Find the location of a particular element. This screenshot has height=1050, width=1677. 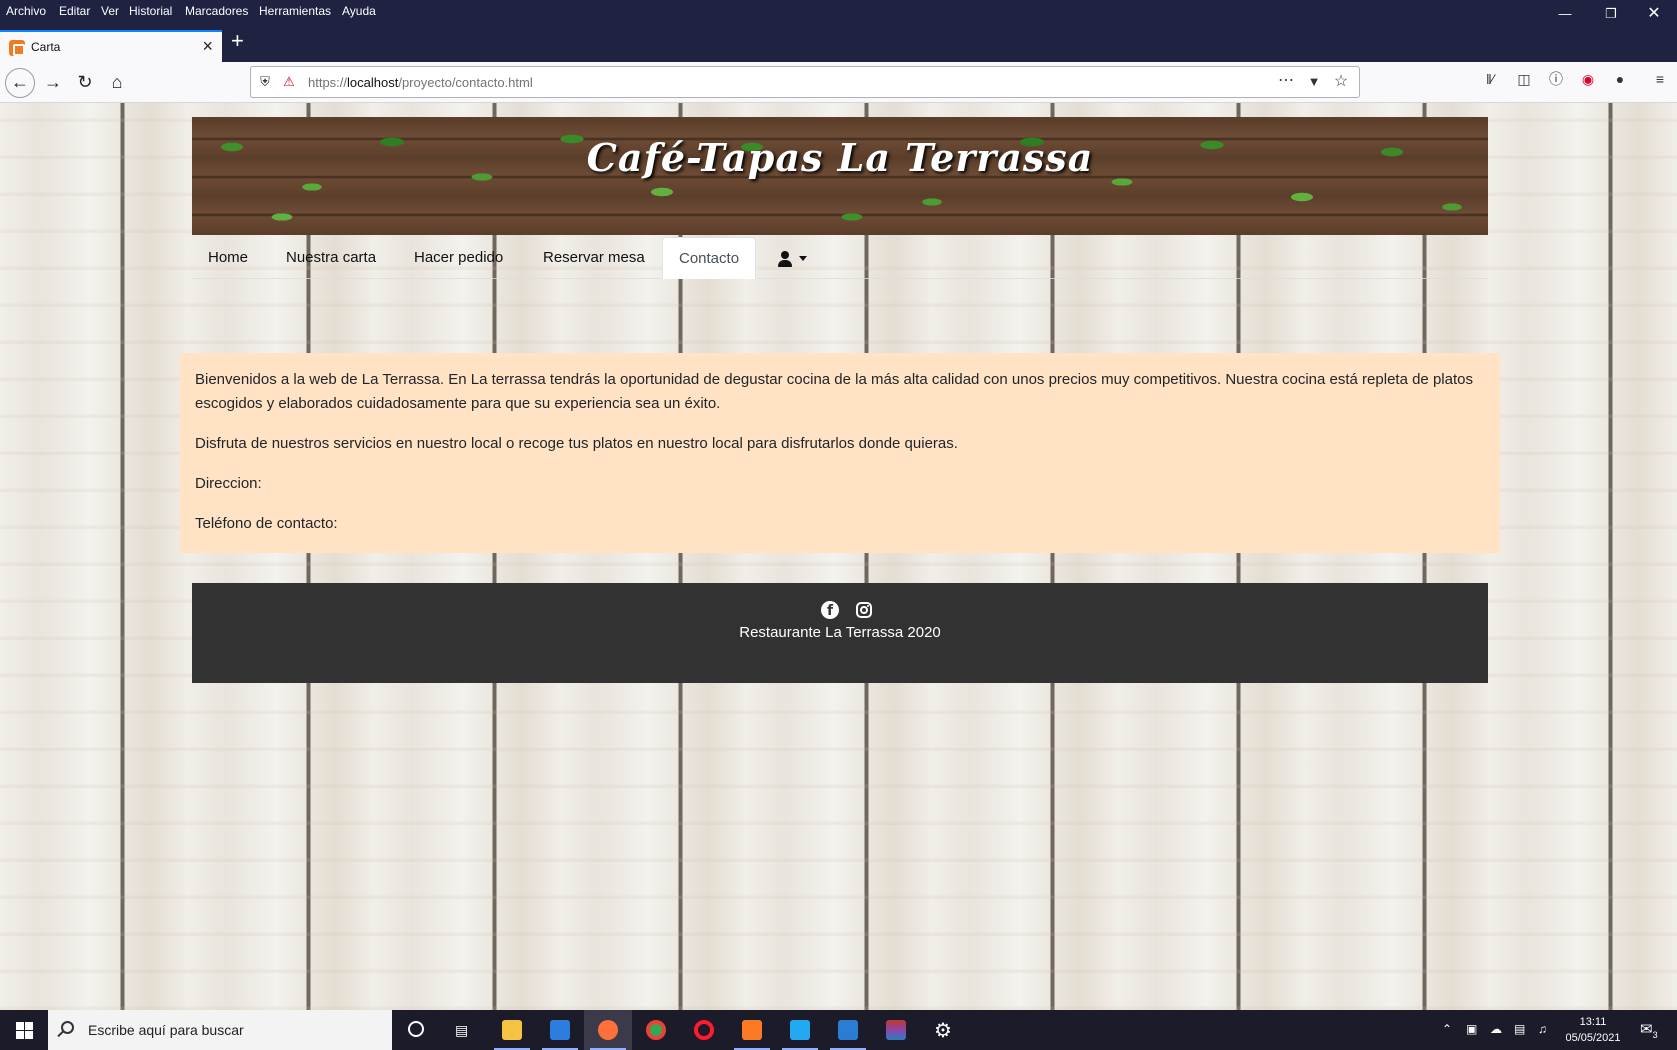

home-button: ⌂ is located at coordinates (117, 83).